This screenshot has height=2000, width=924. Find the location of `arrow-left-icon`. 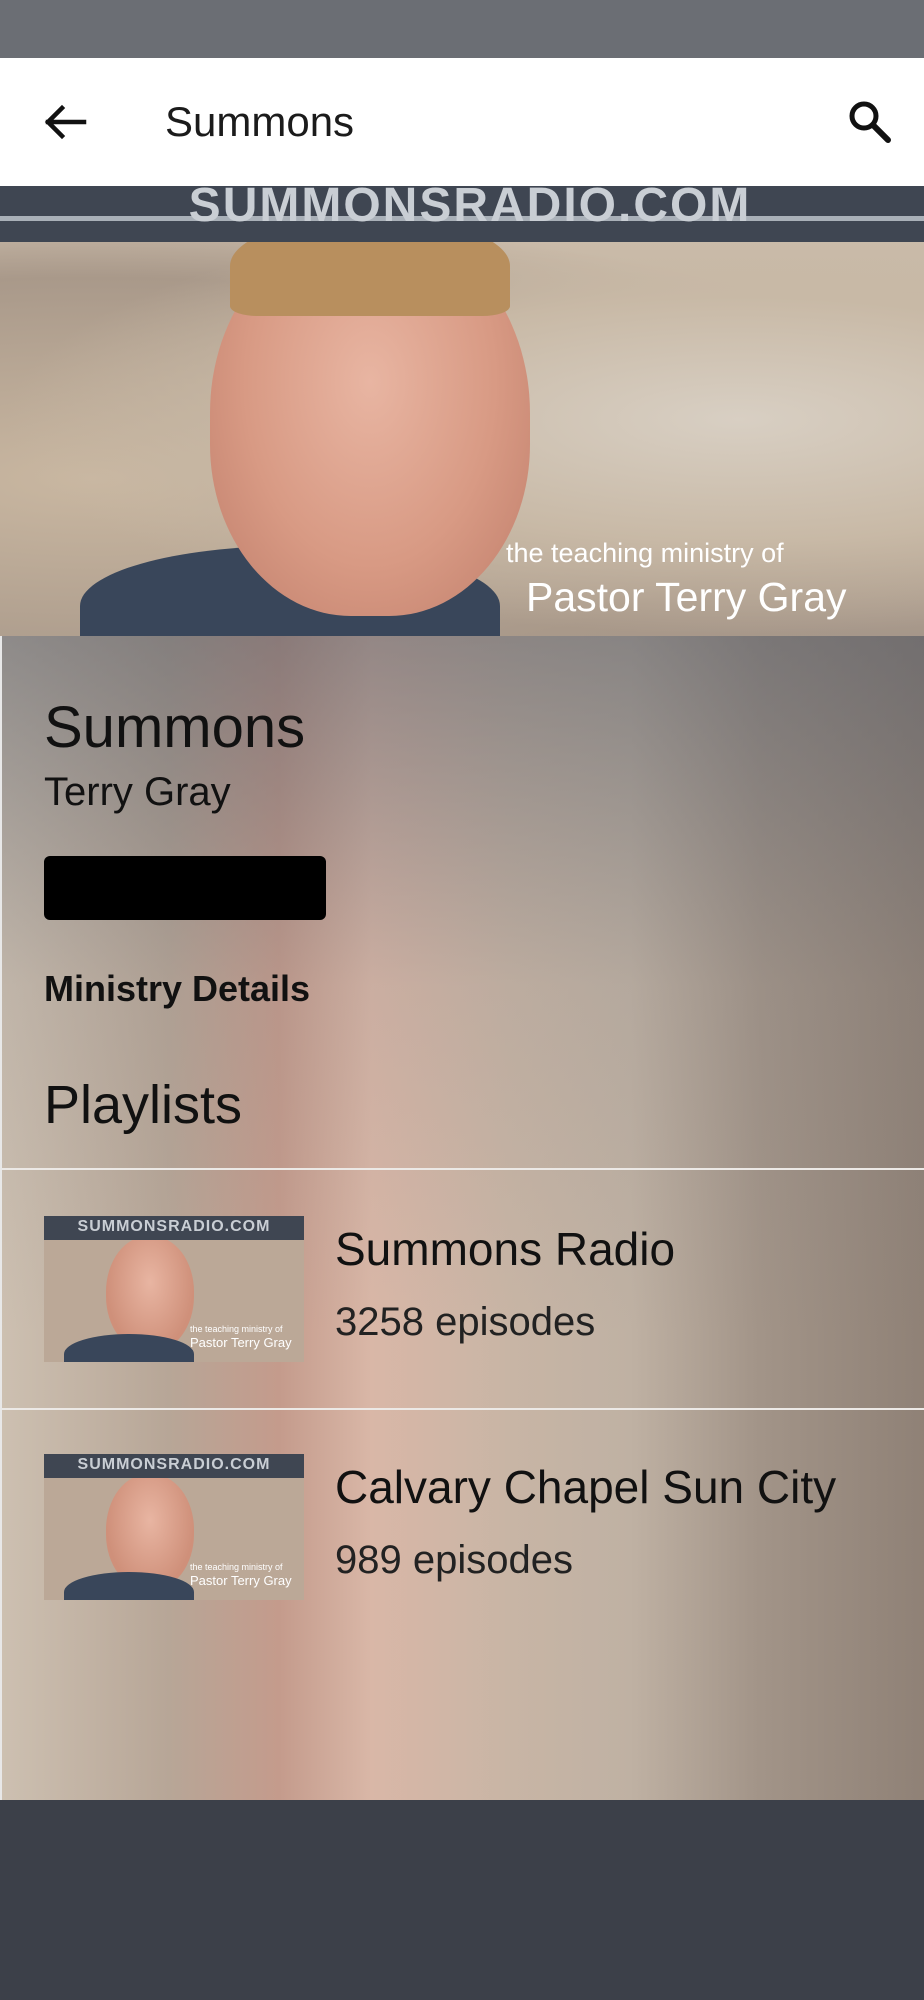

arrow-left-icon is located at coordinates (65, 122).